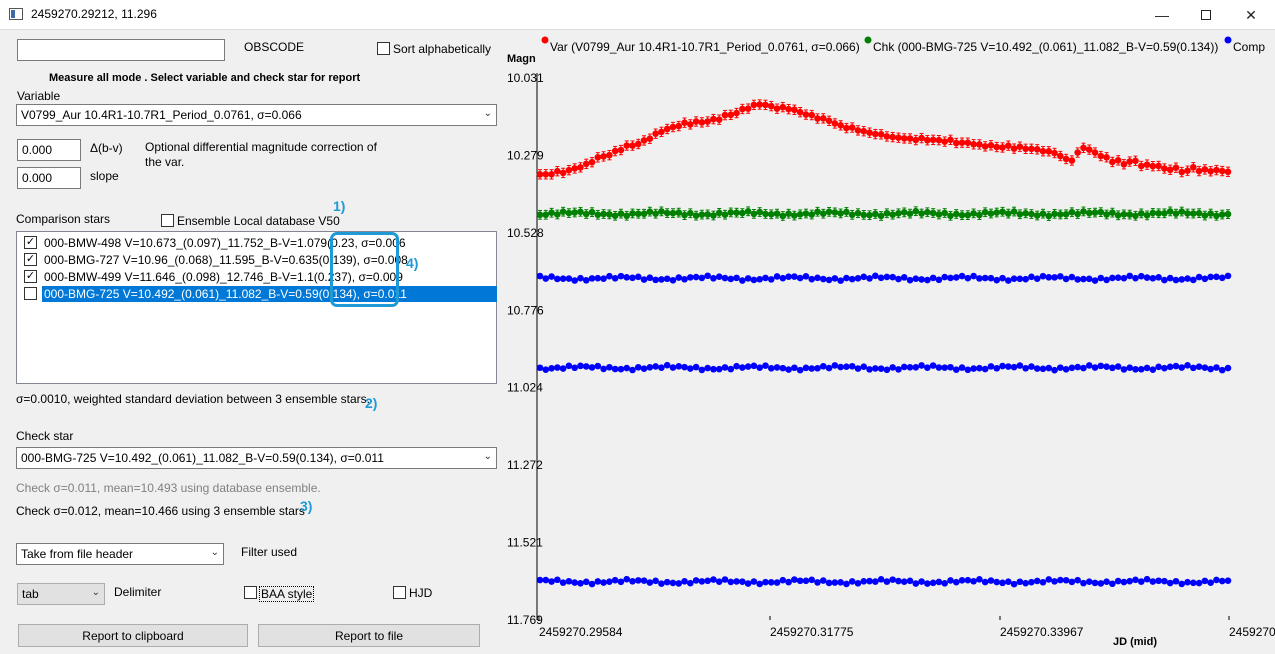 The width and height of the screenshot is (1275, 654). What do you see at coordinates (637, 15) in the screenshot?
I see `title-bar: 2459270.29212, 11.296 — ✕` at bounding box center [637, 15].